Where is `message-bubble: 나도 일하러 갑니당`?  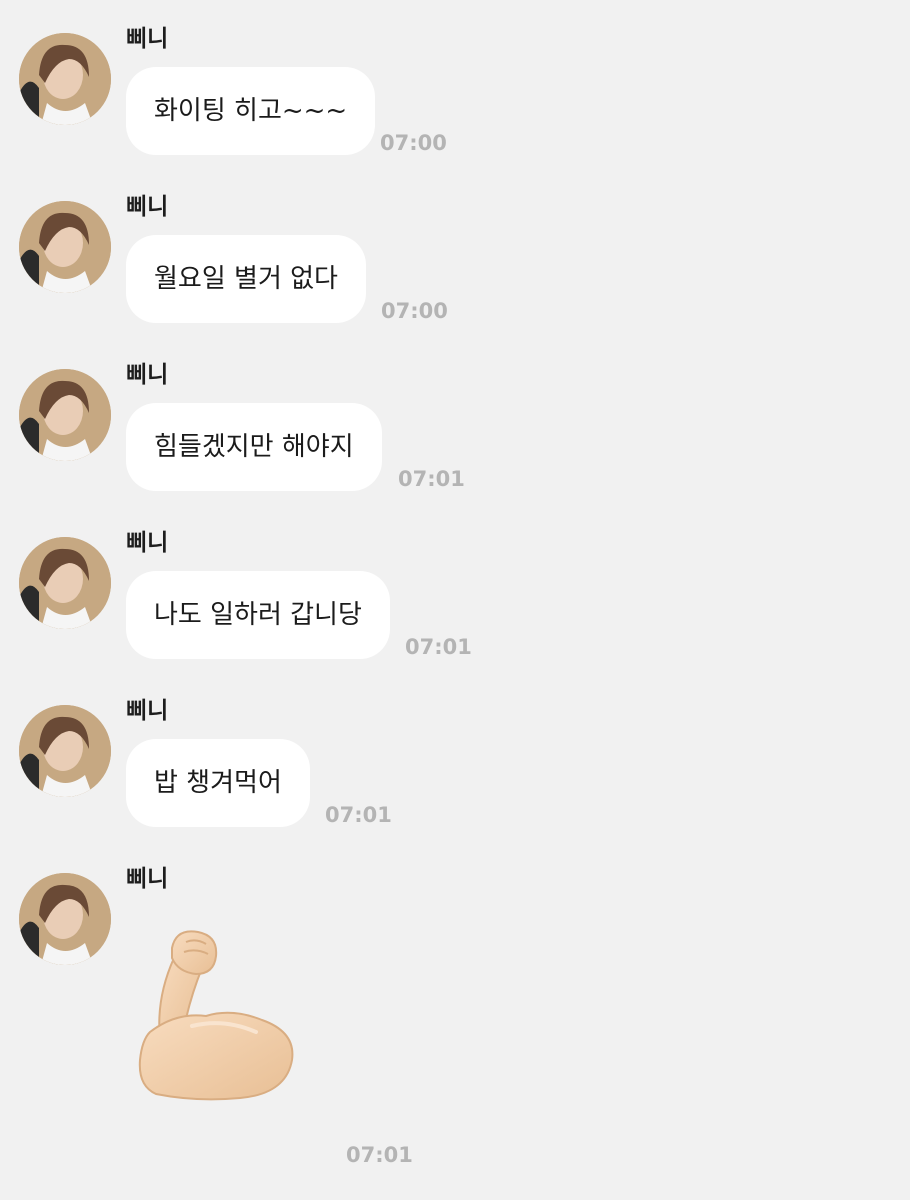
message-bubble: 나도 일하러 갑니당 is located at coordinates (258, 615).